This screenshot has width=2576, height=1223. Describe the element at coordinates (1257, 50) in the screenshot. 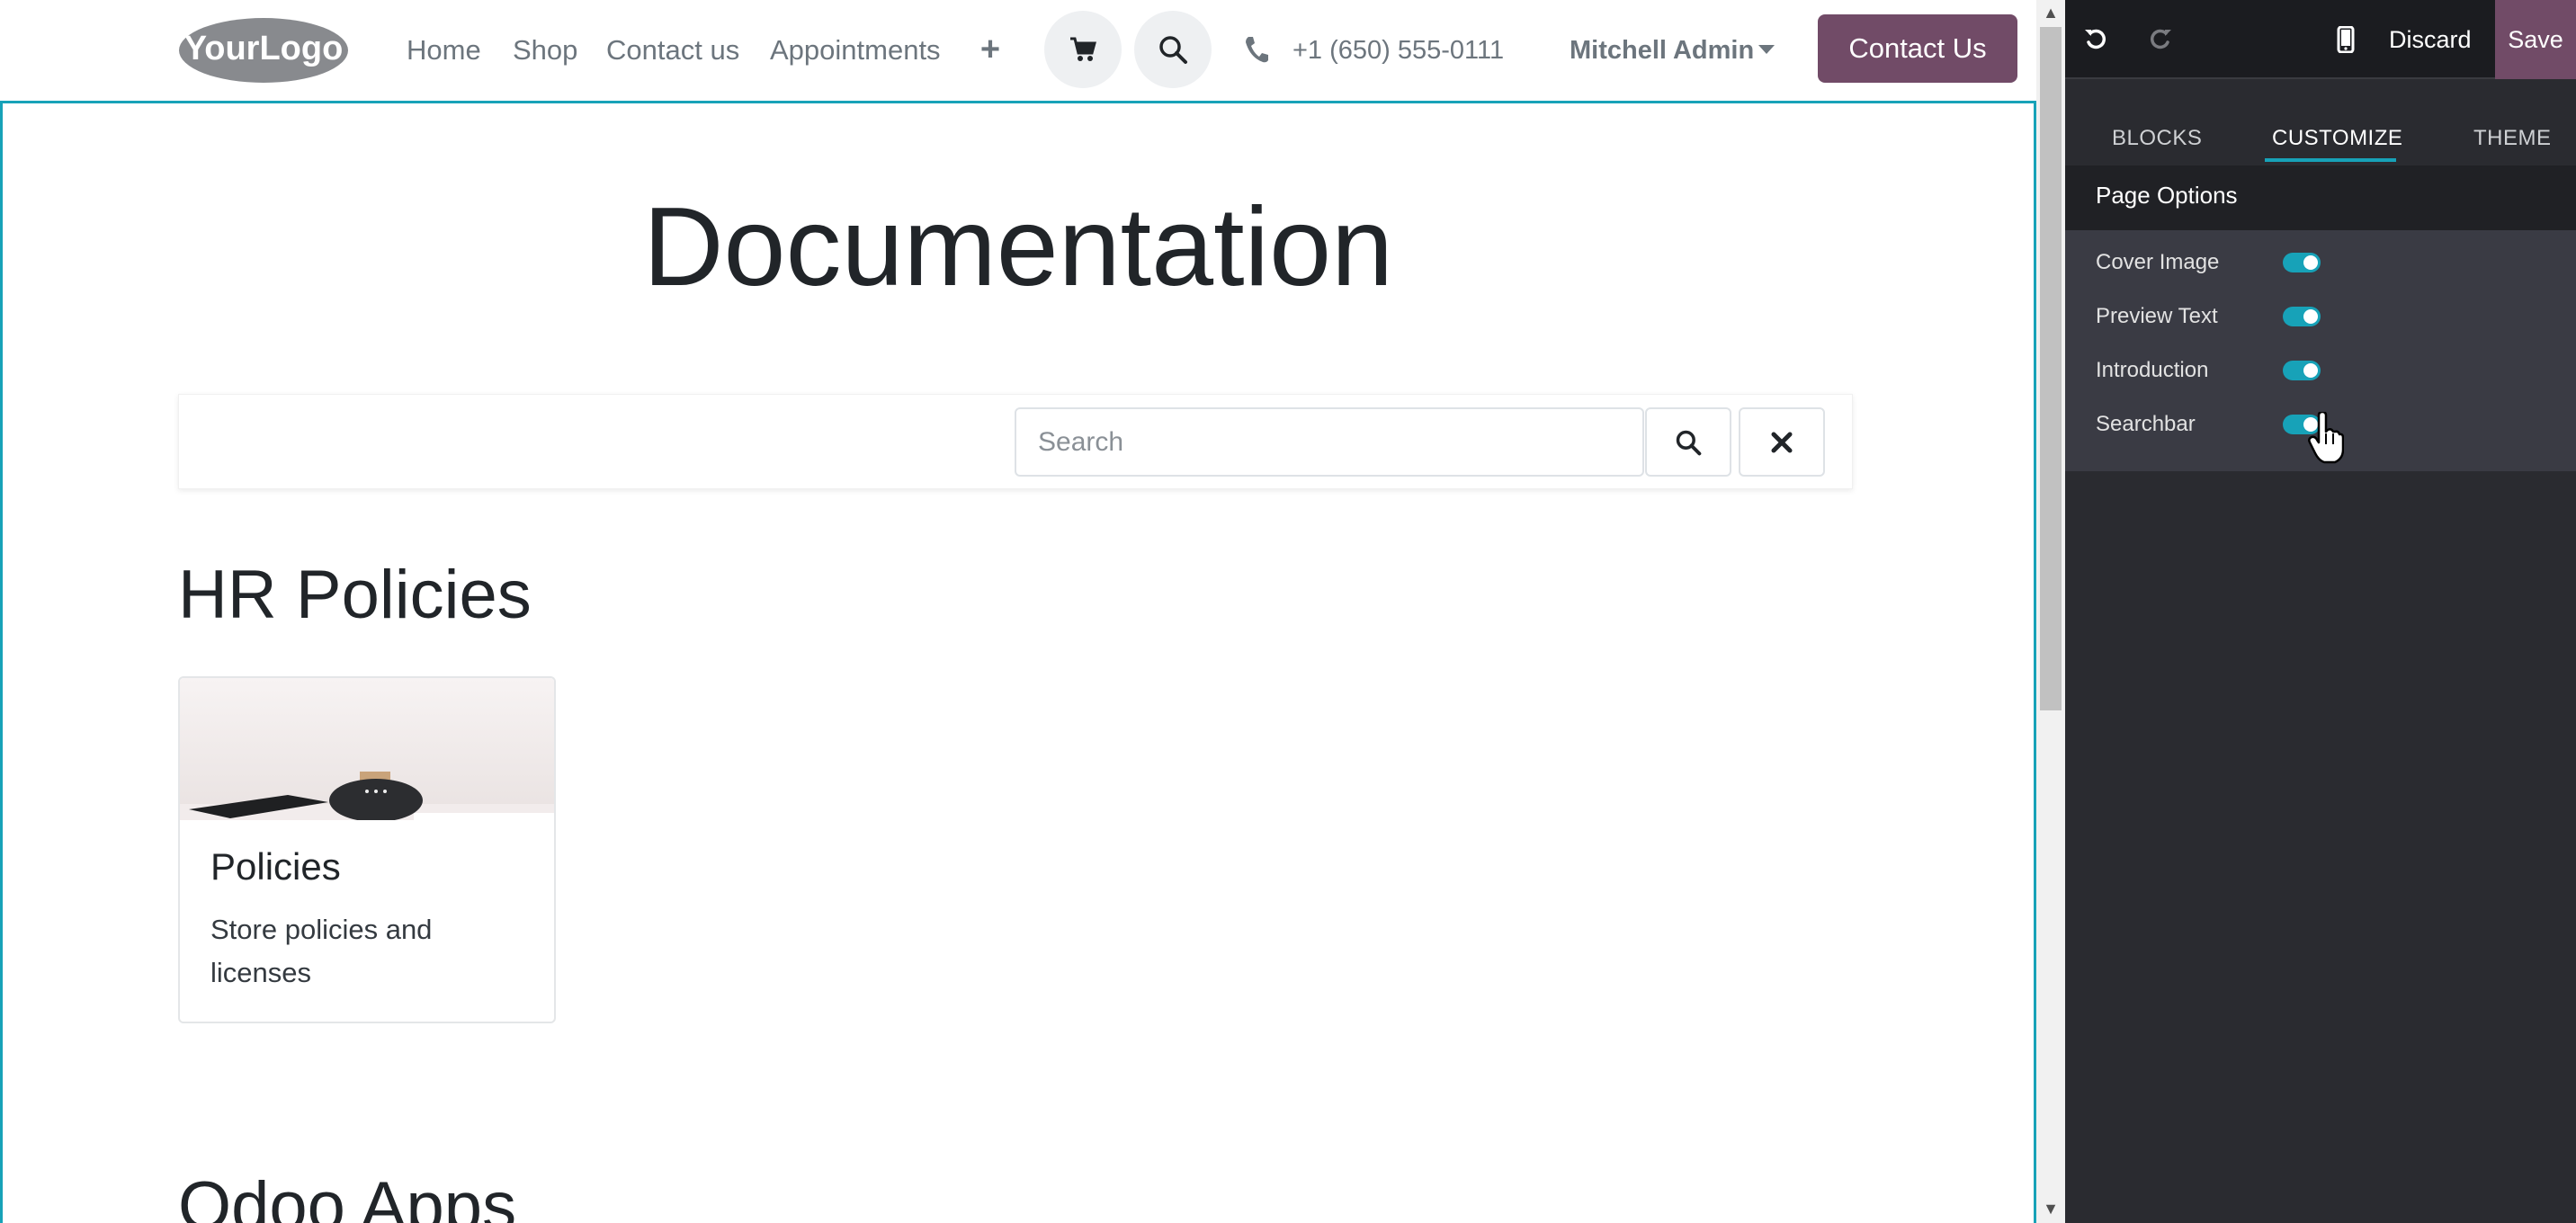

I see `phone-icon` at that location.